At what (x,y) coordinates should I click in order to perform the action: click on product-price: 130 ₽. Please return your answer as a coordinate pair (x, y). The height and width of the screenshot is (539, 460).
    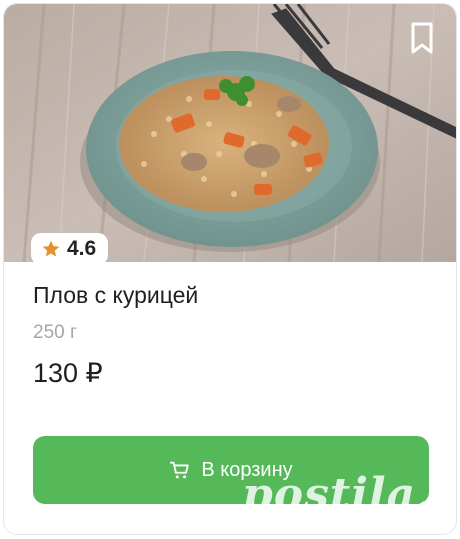
    Looking at the image, I should click on (68, 373).